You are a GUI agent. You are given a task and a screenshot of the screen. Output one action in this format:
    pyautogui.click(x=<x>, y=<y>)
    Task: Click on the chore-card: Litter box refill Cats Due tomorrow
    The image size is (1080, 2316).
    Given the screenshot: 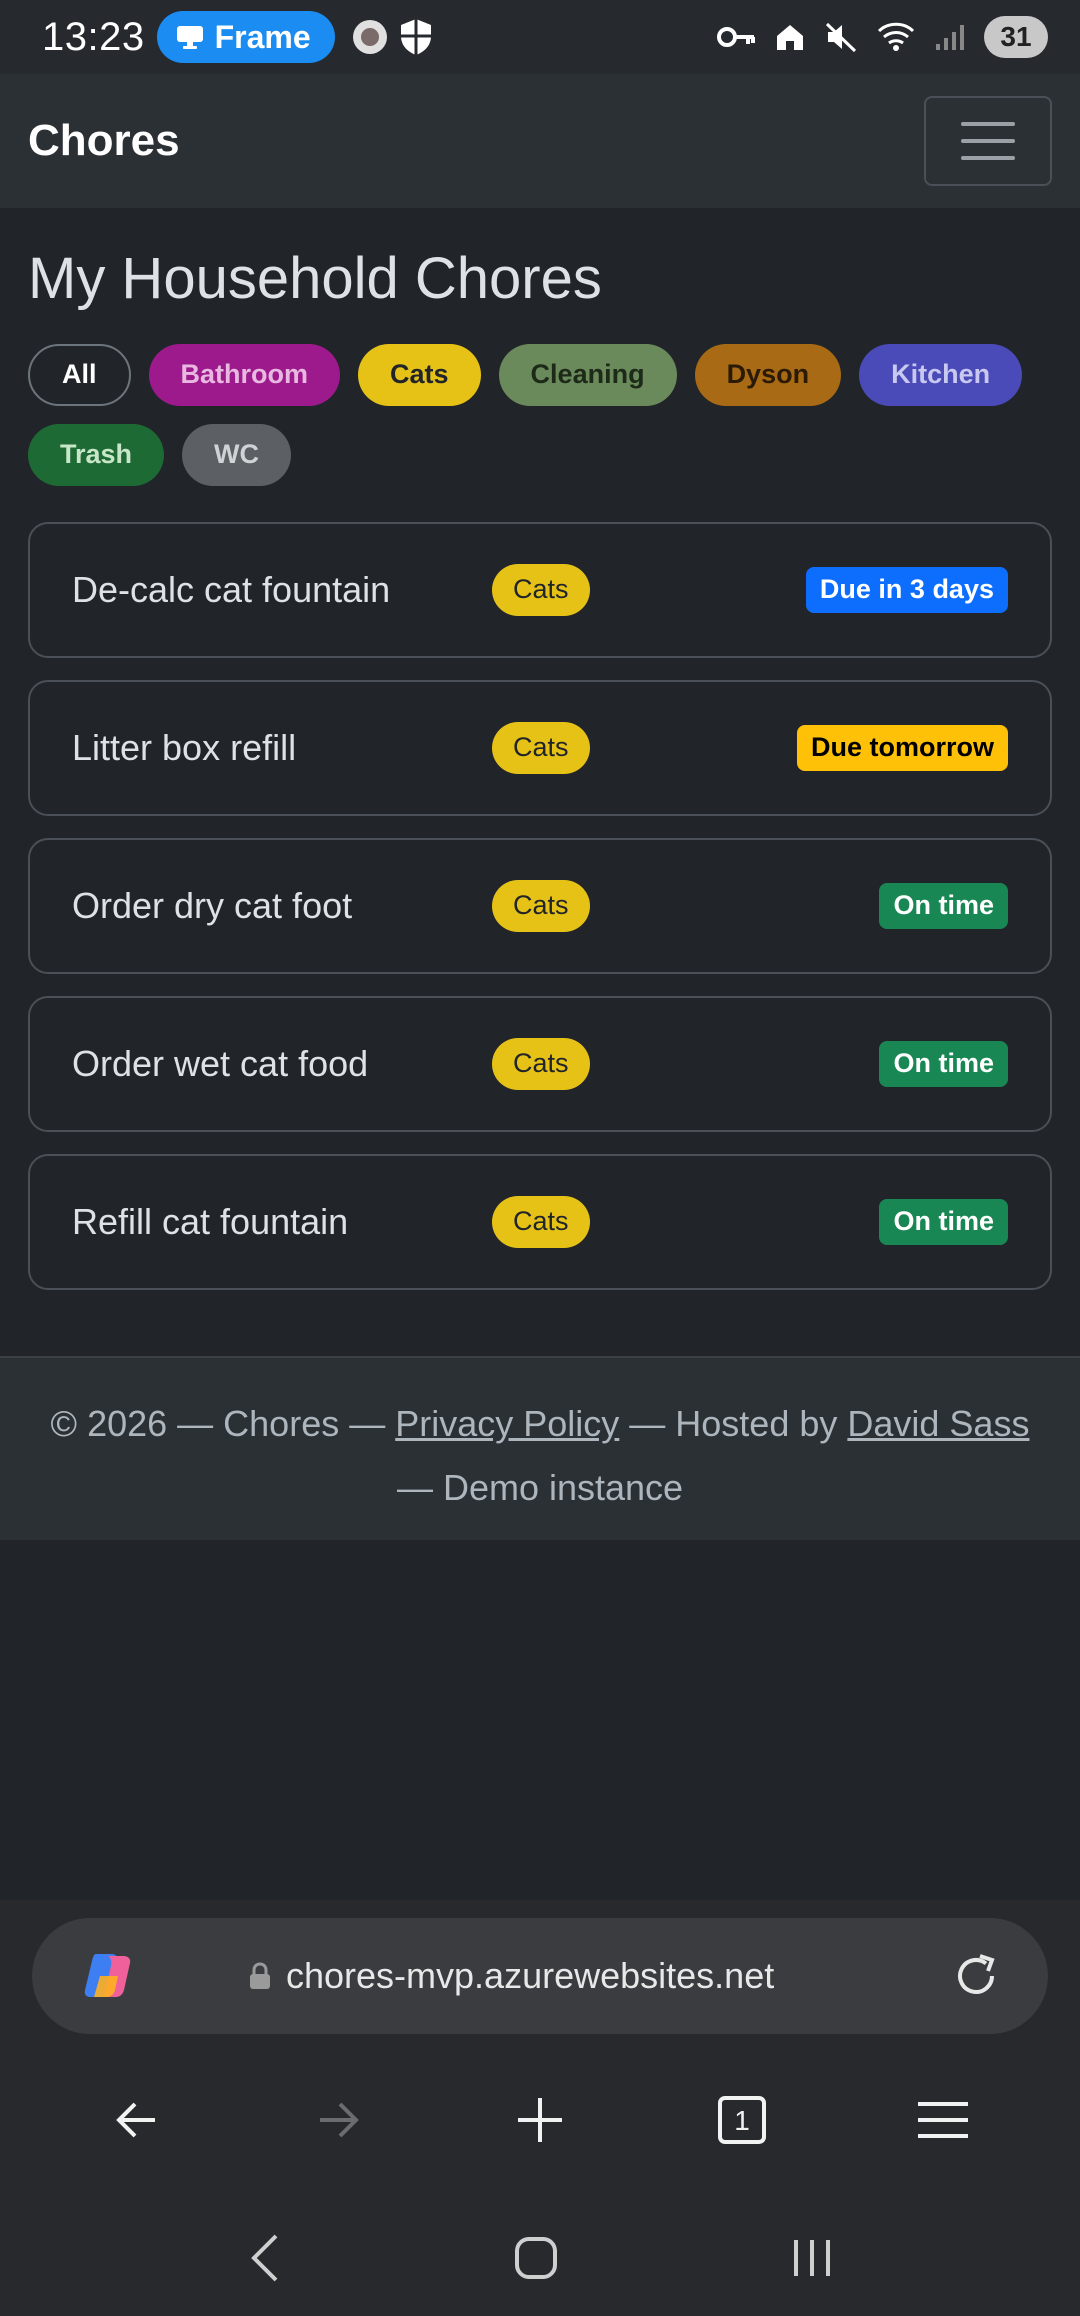 What is the action you would take?
    pyautogui.click(x=540, y=747)
    